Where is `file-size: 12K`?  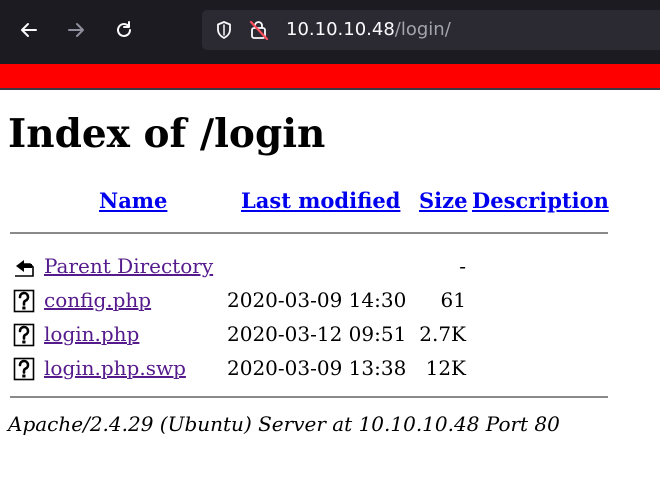 file-size: 12K is located at coordinates (445, 368).